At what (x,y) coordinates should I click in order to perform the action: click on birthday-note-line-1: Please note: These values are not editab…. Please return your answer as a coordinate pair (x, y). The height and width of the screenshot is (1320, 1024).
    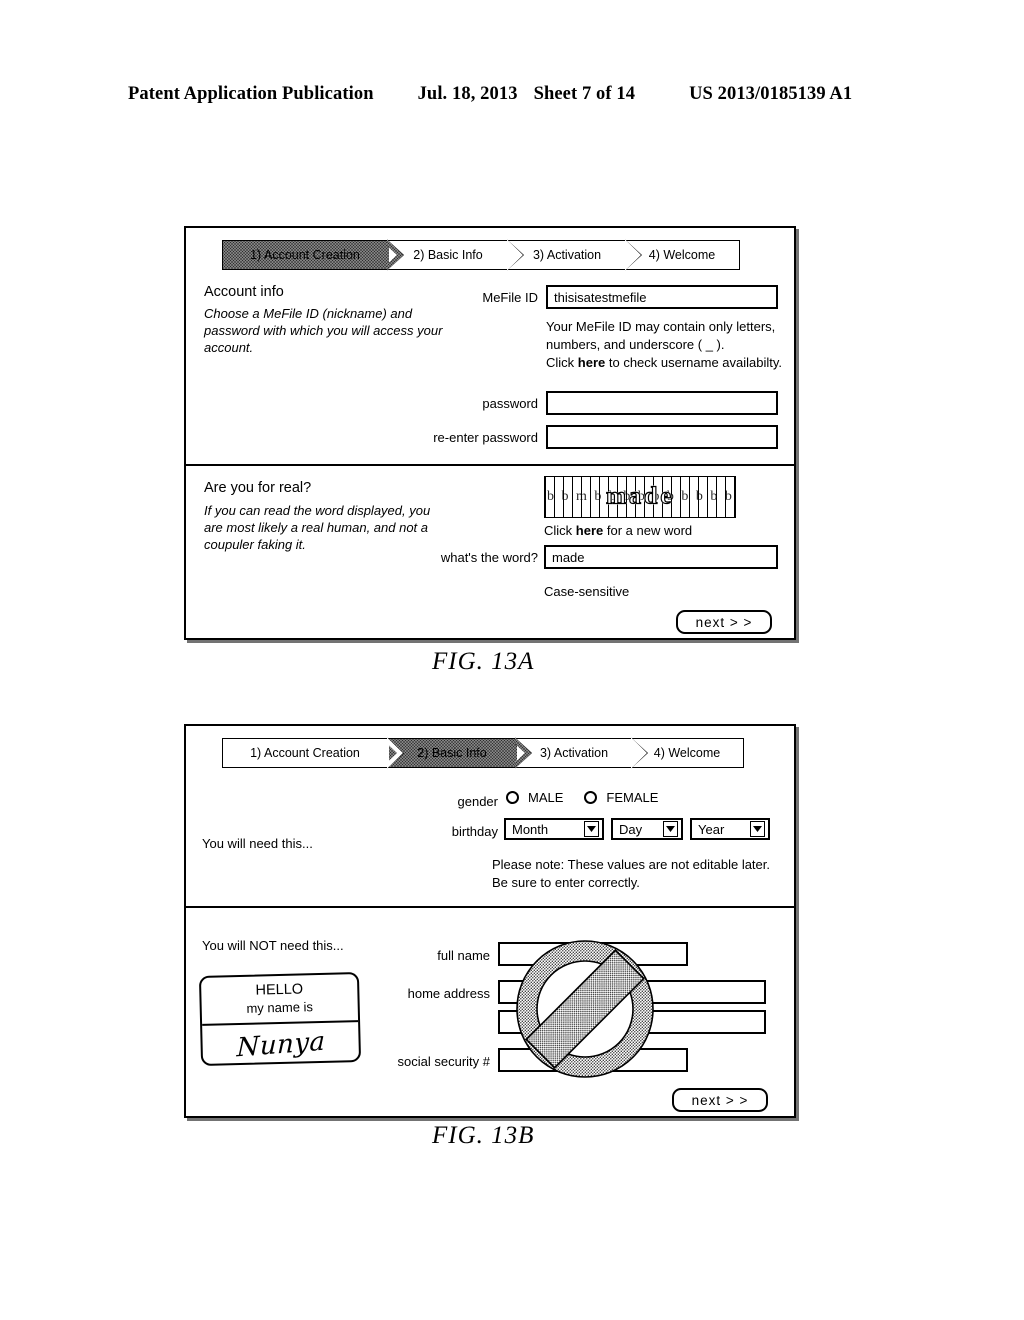
    Looking at the image, I should click on (631, 864).